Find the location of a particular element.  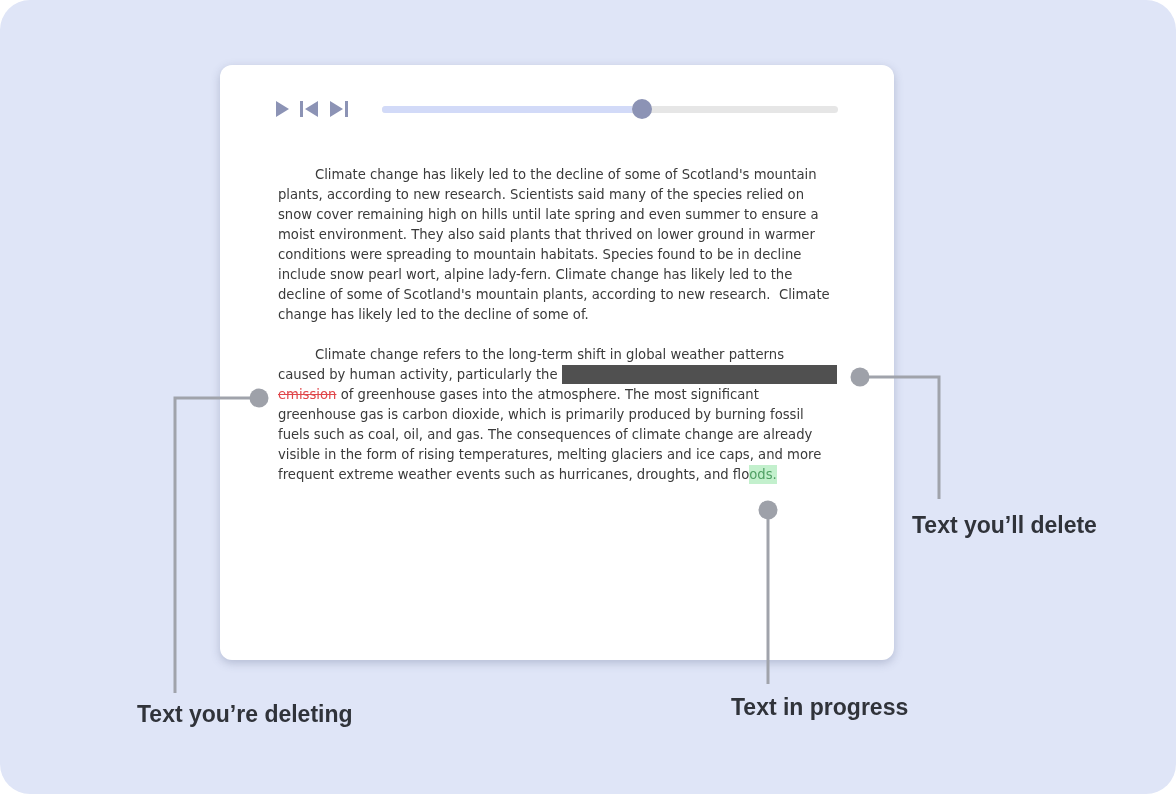

body-paragraph: Climate change has likely led to the decline of some of Scotland's mountain plants, according to new research. Scientists said many of the species relied on snow cover remaining high on hills until late spring and even summer to ensure a moist environment. They also said plants that thrived on lower ground in warmer conditions were spreading to mountain habitats. Species found to be in decline include snow pearl wort, alpine lady-fern. Climate change has likely led to the decline of some of Scotland's mountain plants, according to new research. Climate change has likely led to the decline of some of. is located at coordinates (554, 245).